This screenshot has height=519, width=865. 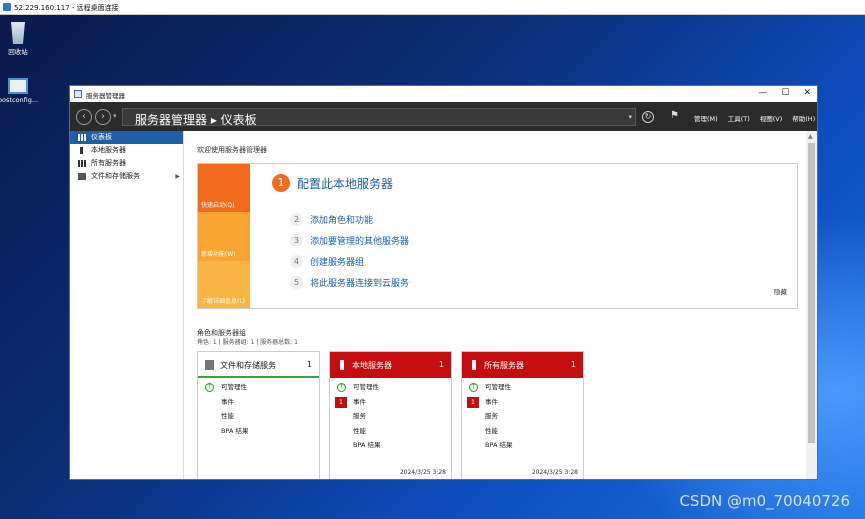 I want to click on sidebar: 仪表板 本地服务器 所有服务器 文件和存储服务 ▶, so click(x=127, y=305).